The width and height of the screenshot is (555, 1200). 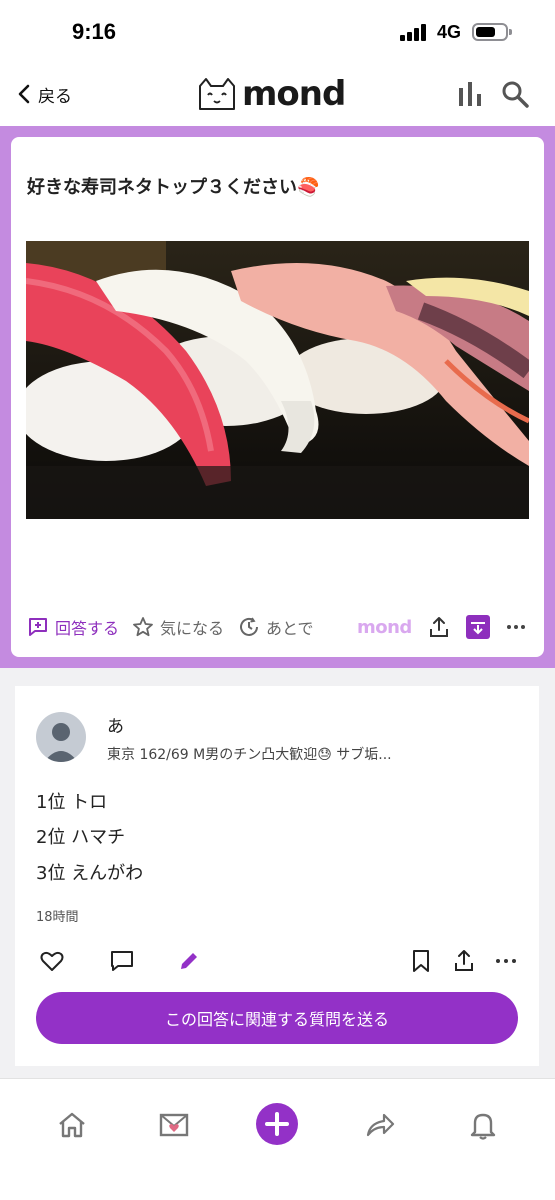 What do you see at coordinates (94, 31) in the screenshot?
I see `status-time: 9:16` at bounding box center [94, 31].